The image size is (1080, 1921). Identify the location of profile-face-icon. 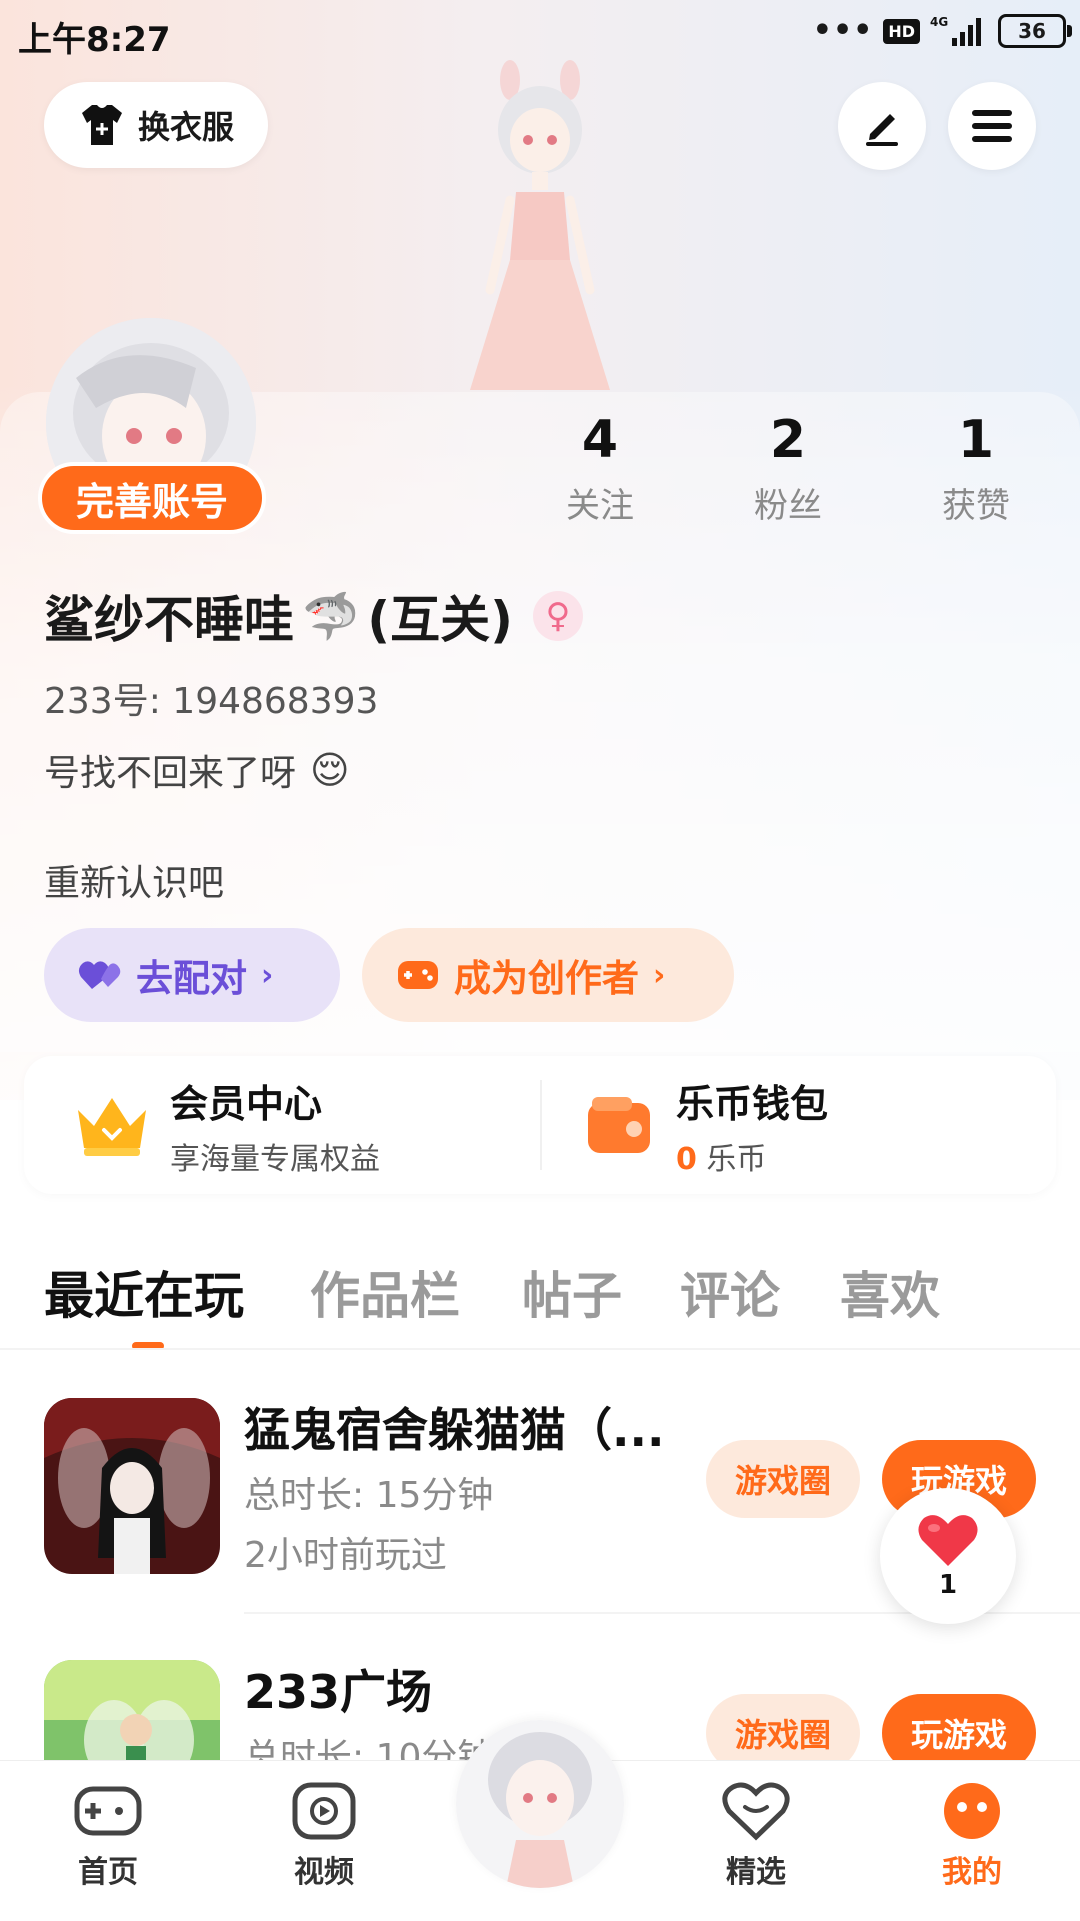
(972, 1811).